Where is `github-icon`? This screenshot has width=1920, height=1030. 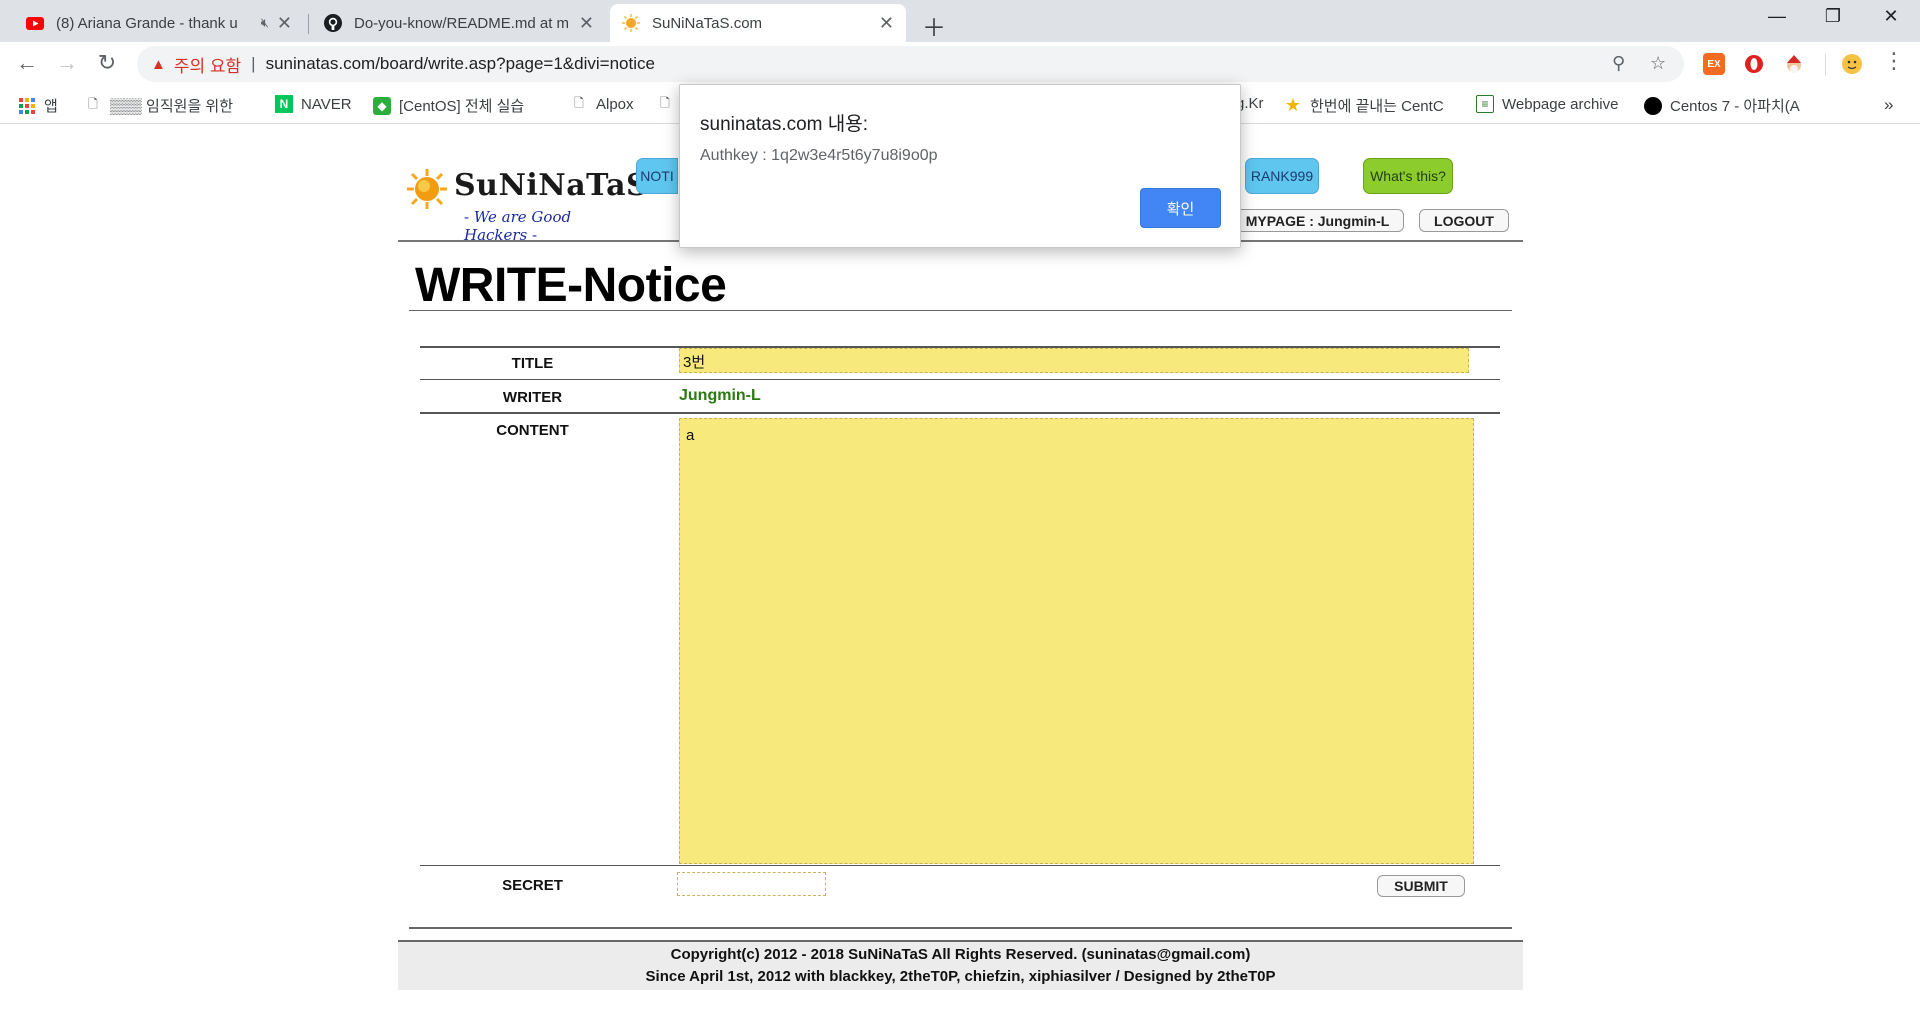
github-icon is located at coordinates (333, 23).